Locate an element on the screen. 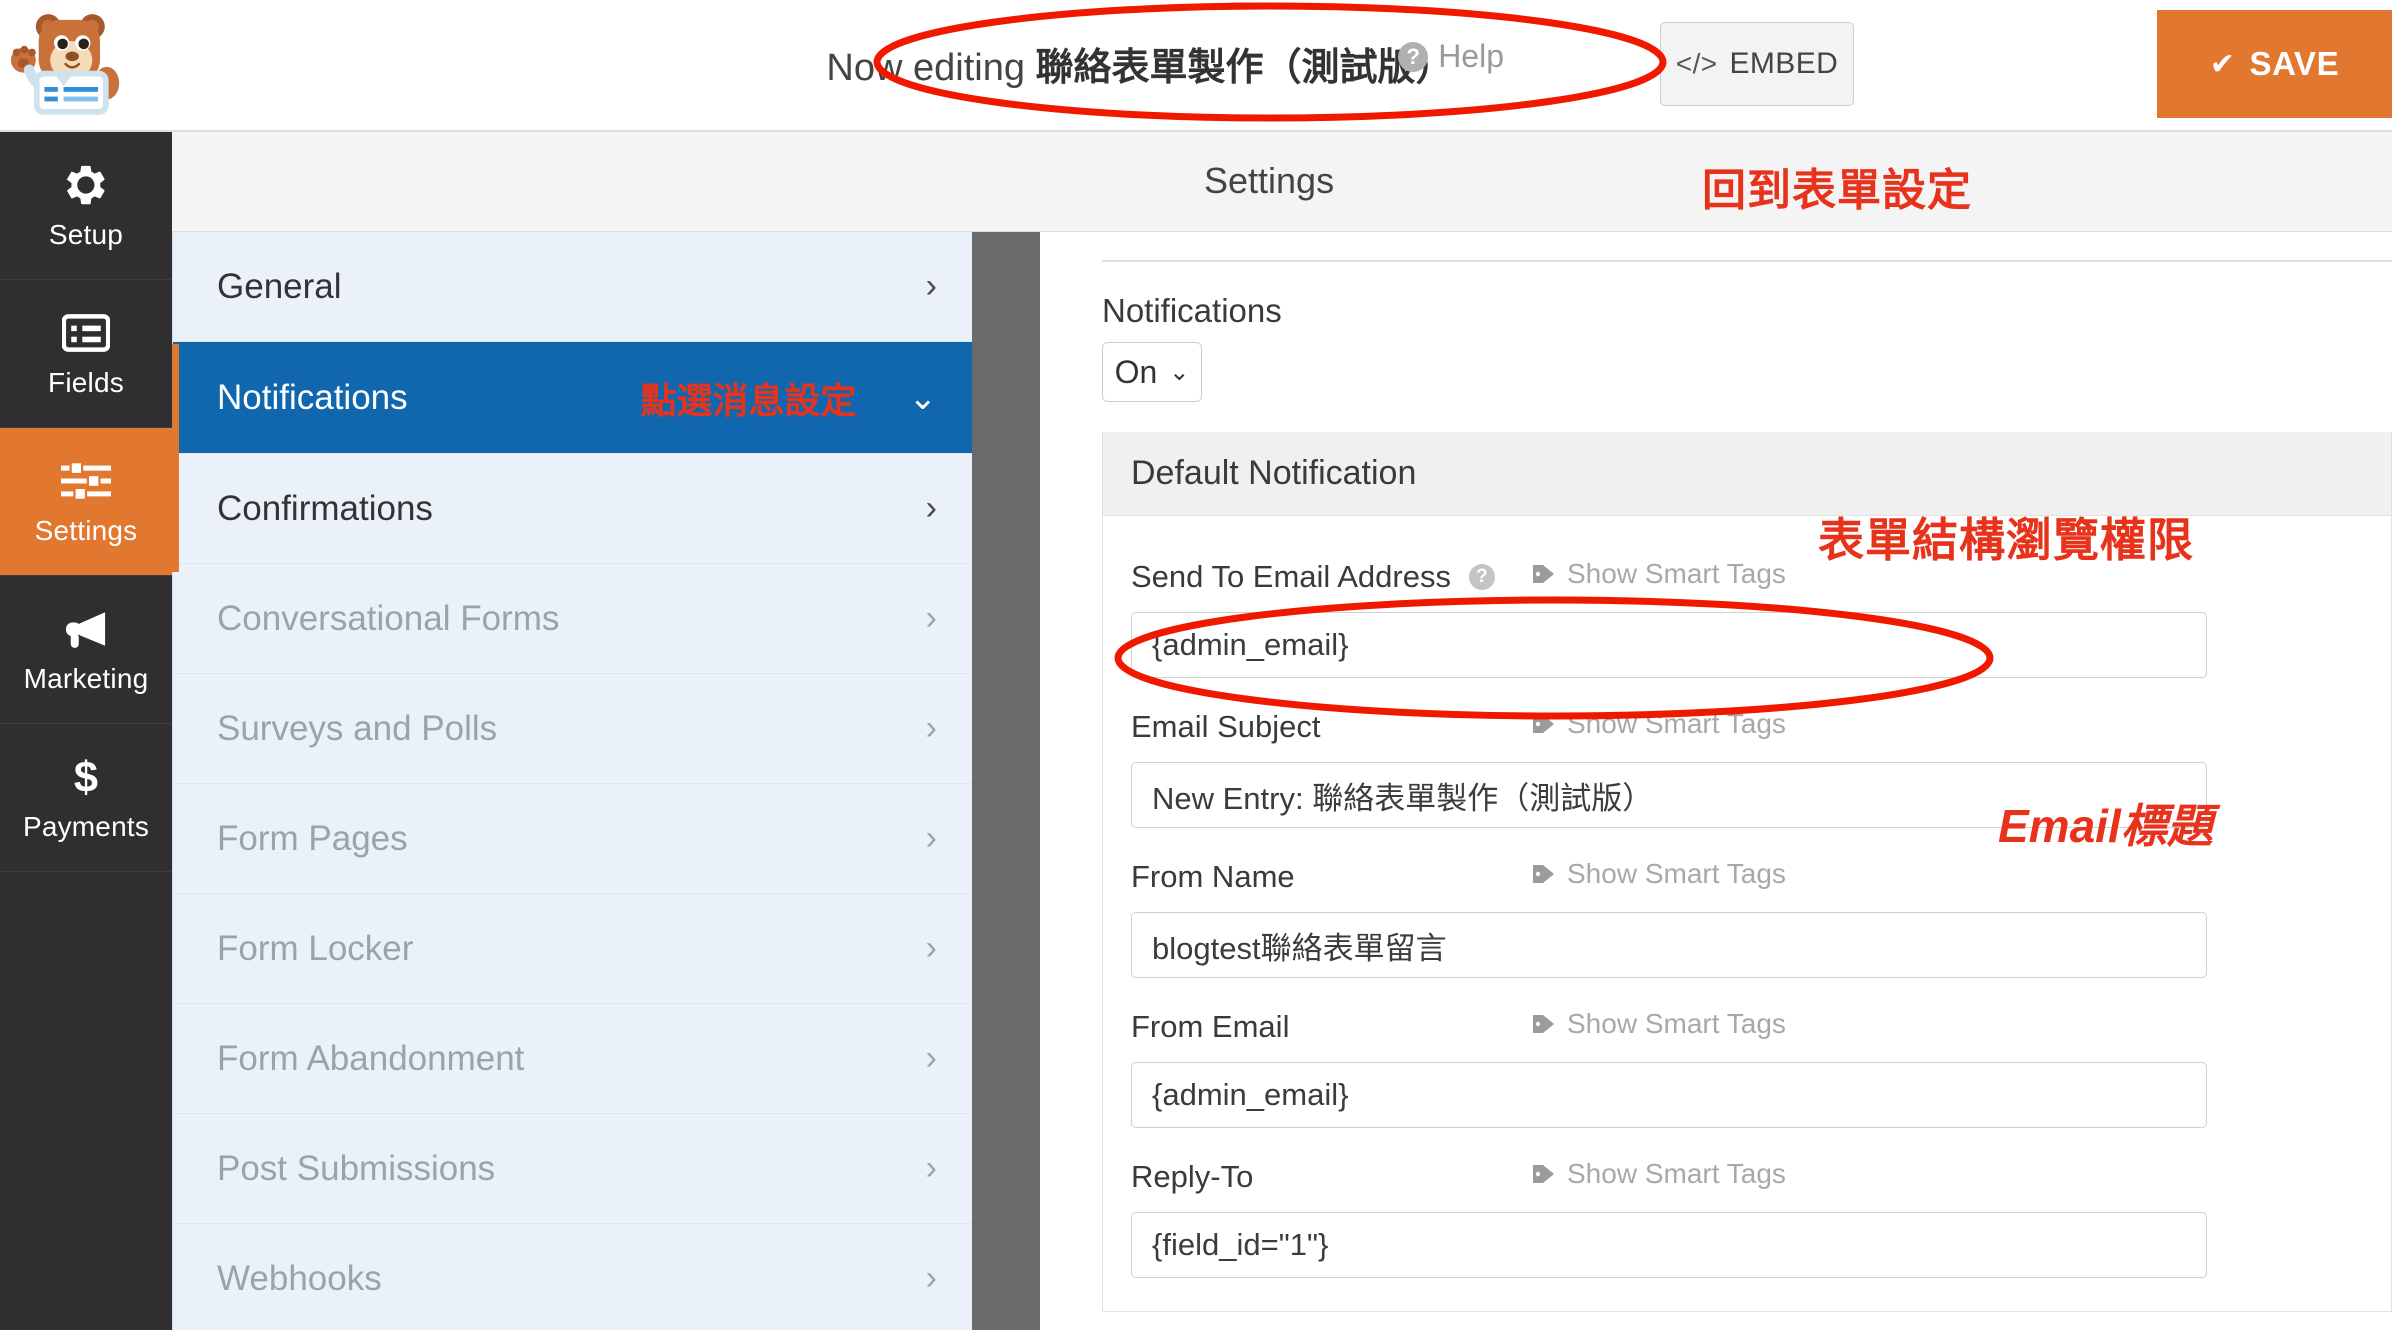 The image size is (2392, 1330). field-send-to-email-address: Send To Email Address ? Show Smart Tags is located at coordinates (1746, 616).